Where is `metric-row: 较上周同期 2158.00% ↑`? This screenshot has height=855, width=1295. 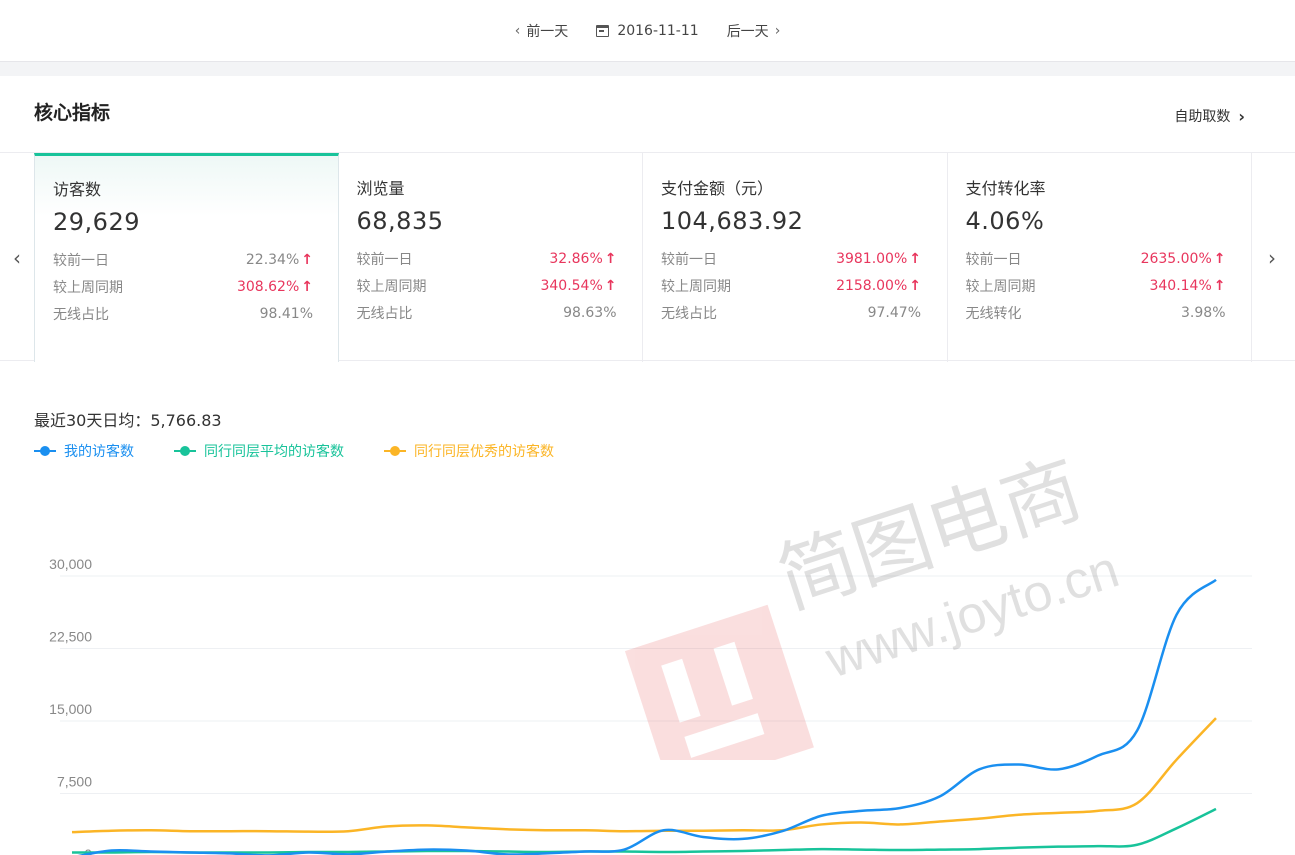
metric-row: 较上周同期 2158.00% ↑ is located at coordinates (791, 285).